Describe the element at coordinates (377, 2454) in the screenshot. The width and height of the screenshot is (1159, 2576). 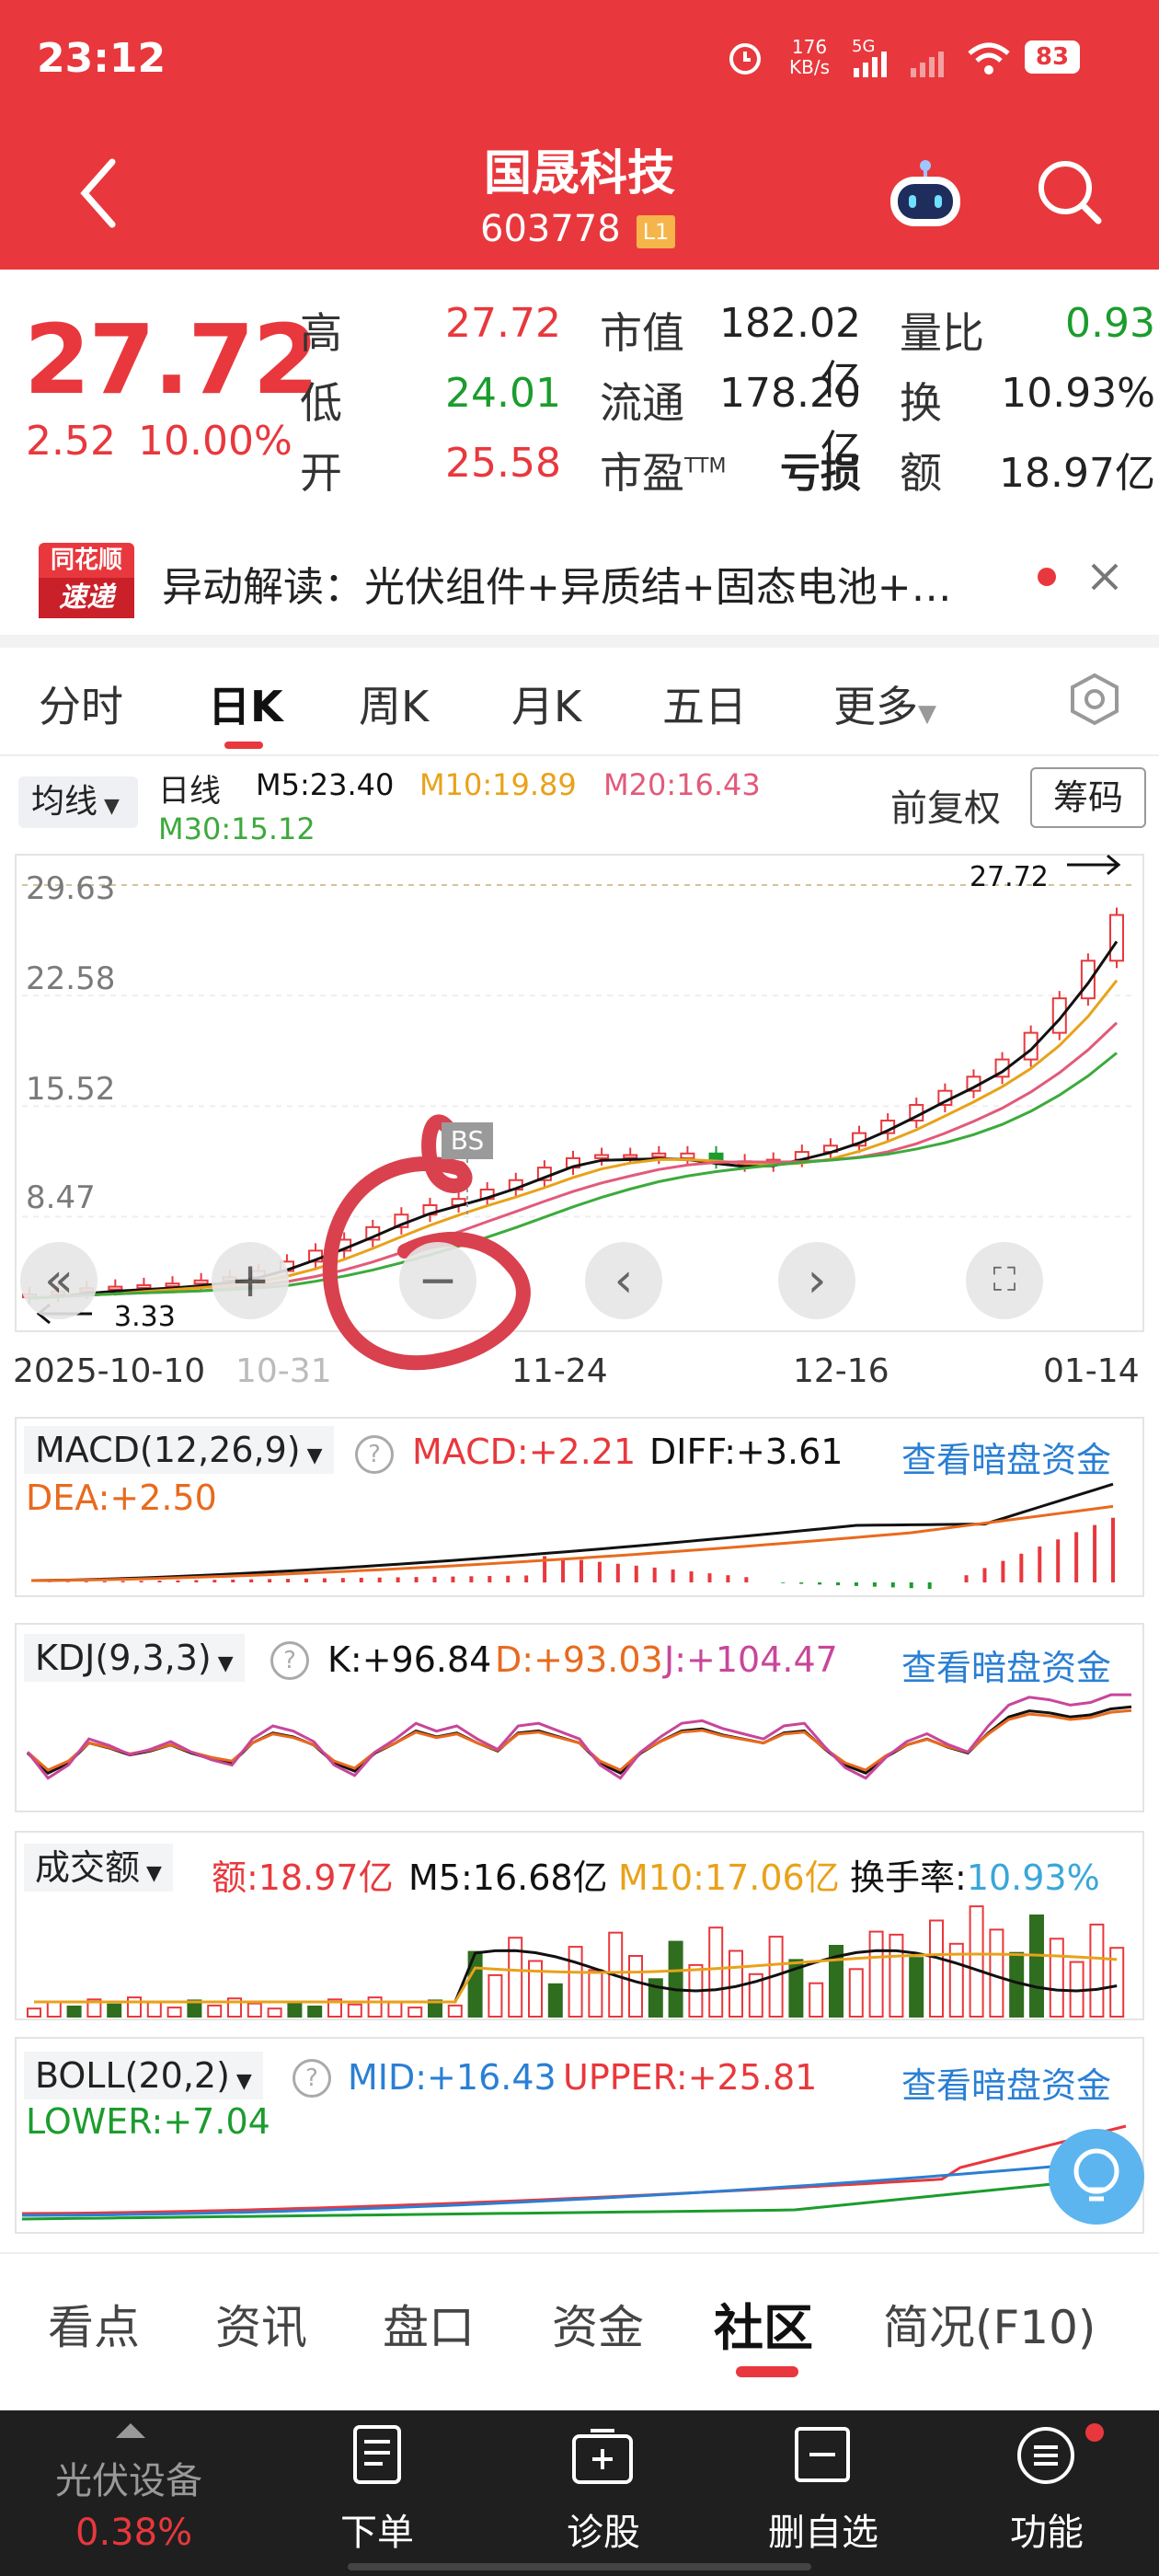
I see `order-icon` at that location.